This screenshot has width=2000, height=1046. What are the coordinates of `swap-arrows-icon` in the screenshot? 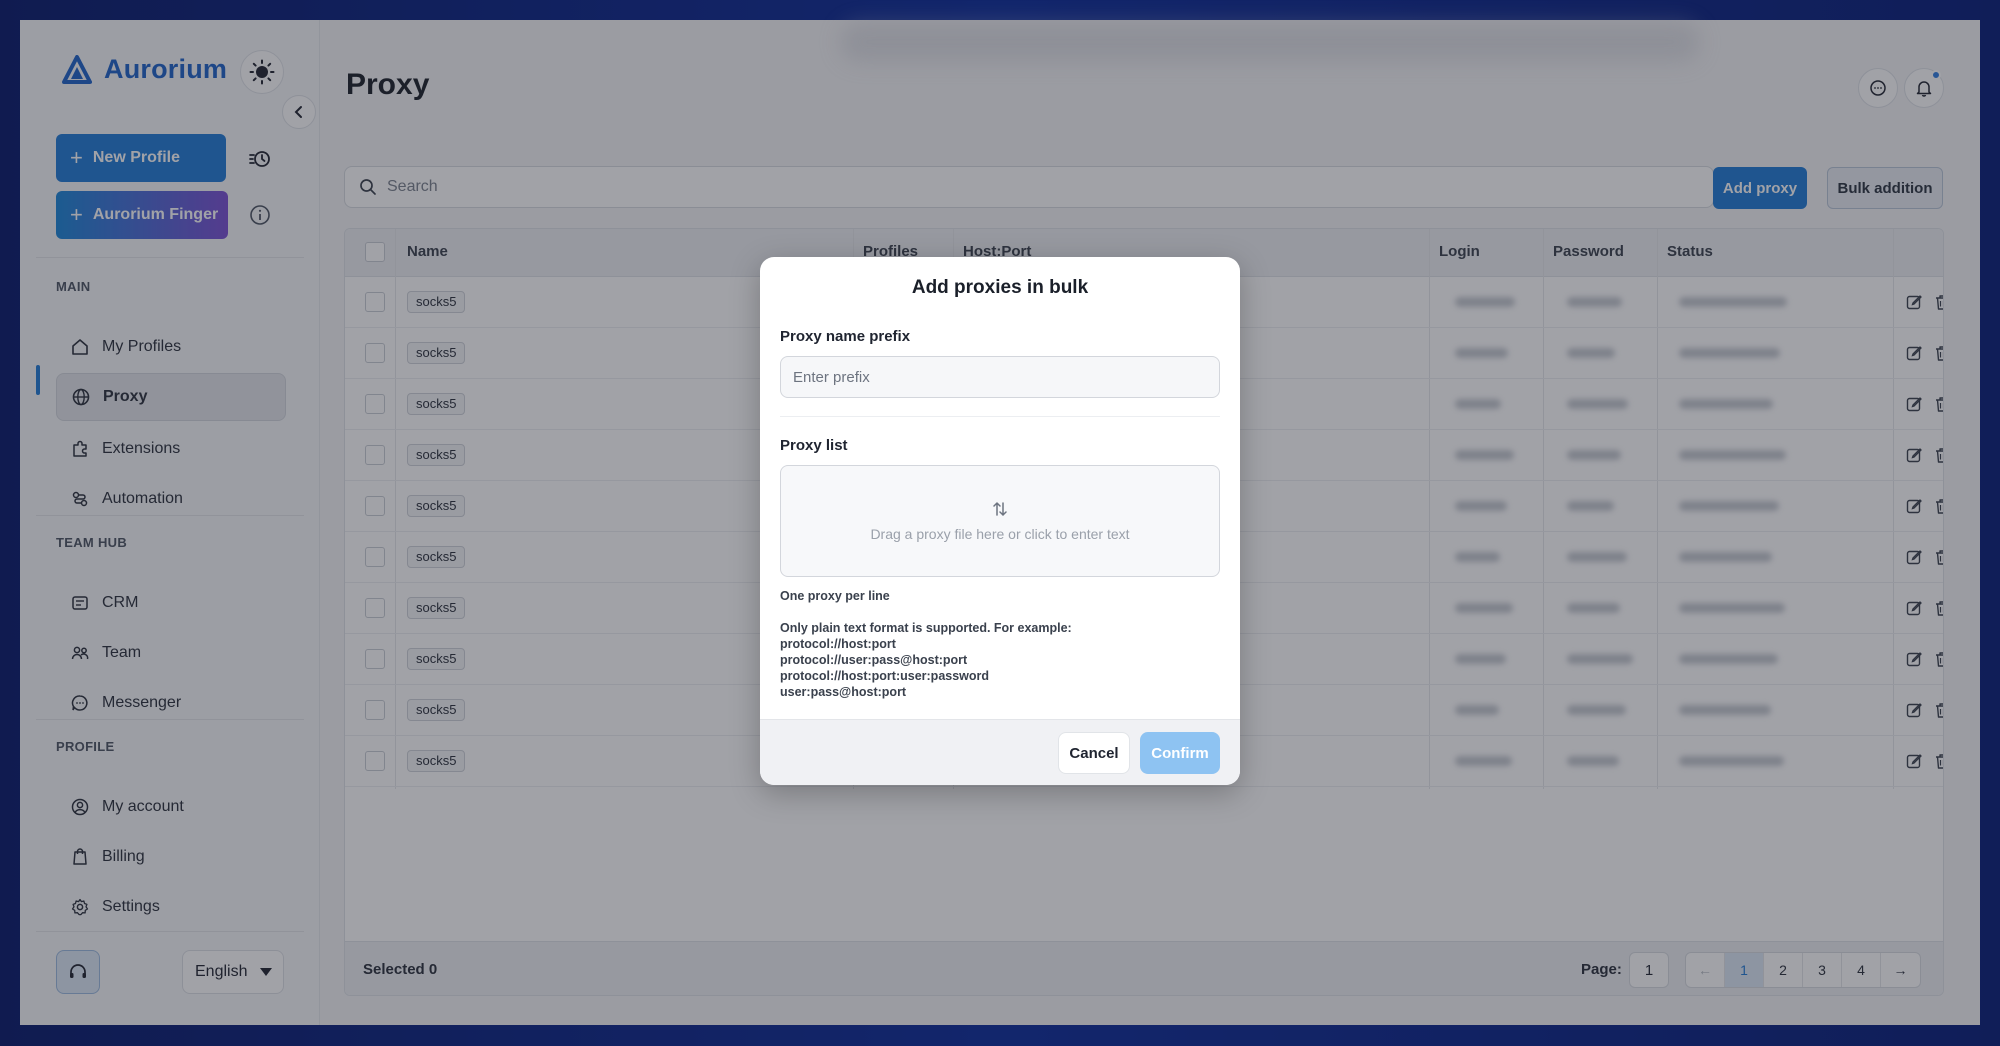 It's located at (1000, 509).